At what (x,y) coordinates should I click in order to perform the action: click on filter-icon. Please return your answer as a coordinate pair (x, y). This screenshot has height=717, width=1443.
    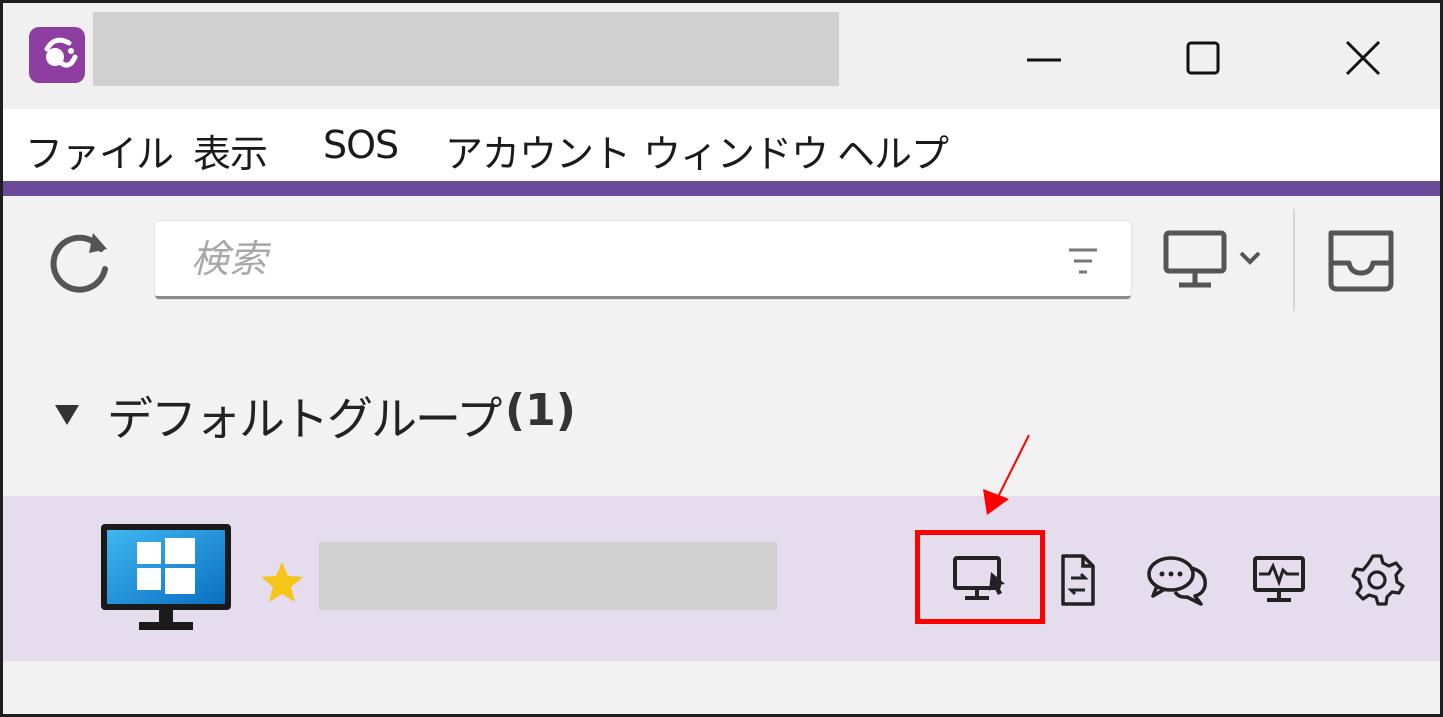
    Looking at the image, I should click on (1083, 261).